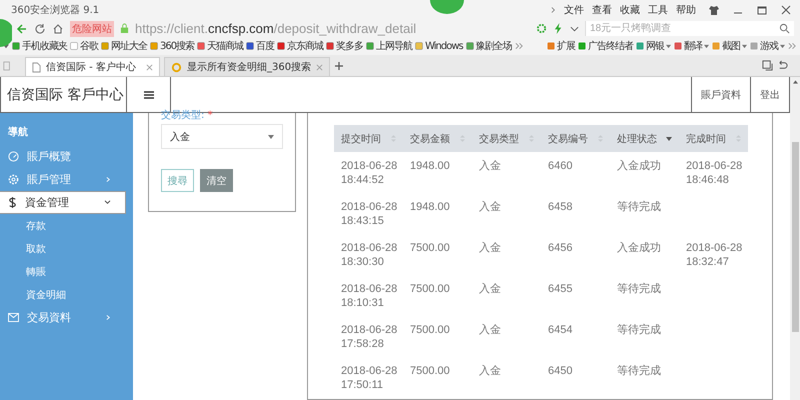 The width and height of the screenshot is (800, 400). Describe the element at coordinates (187, 116) in the screenshot. I see `field-label: 交易类型: *` at that location.